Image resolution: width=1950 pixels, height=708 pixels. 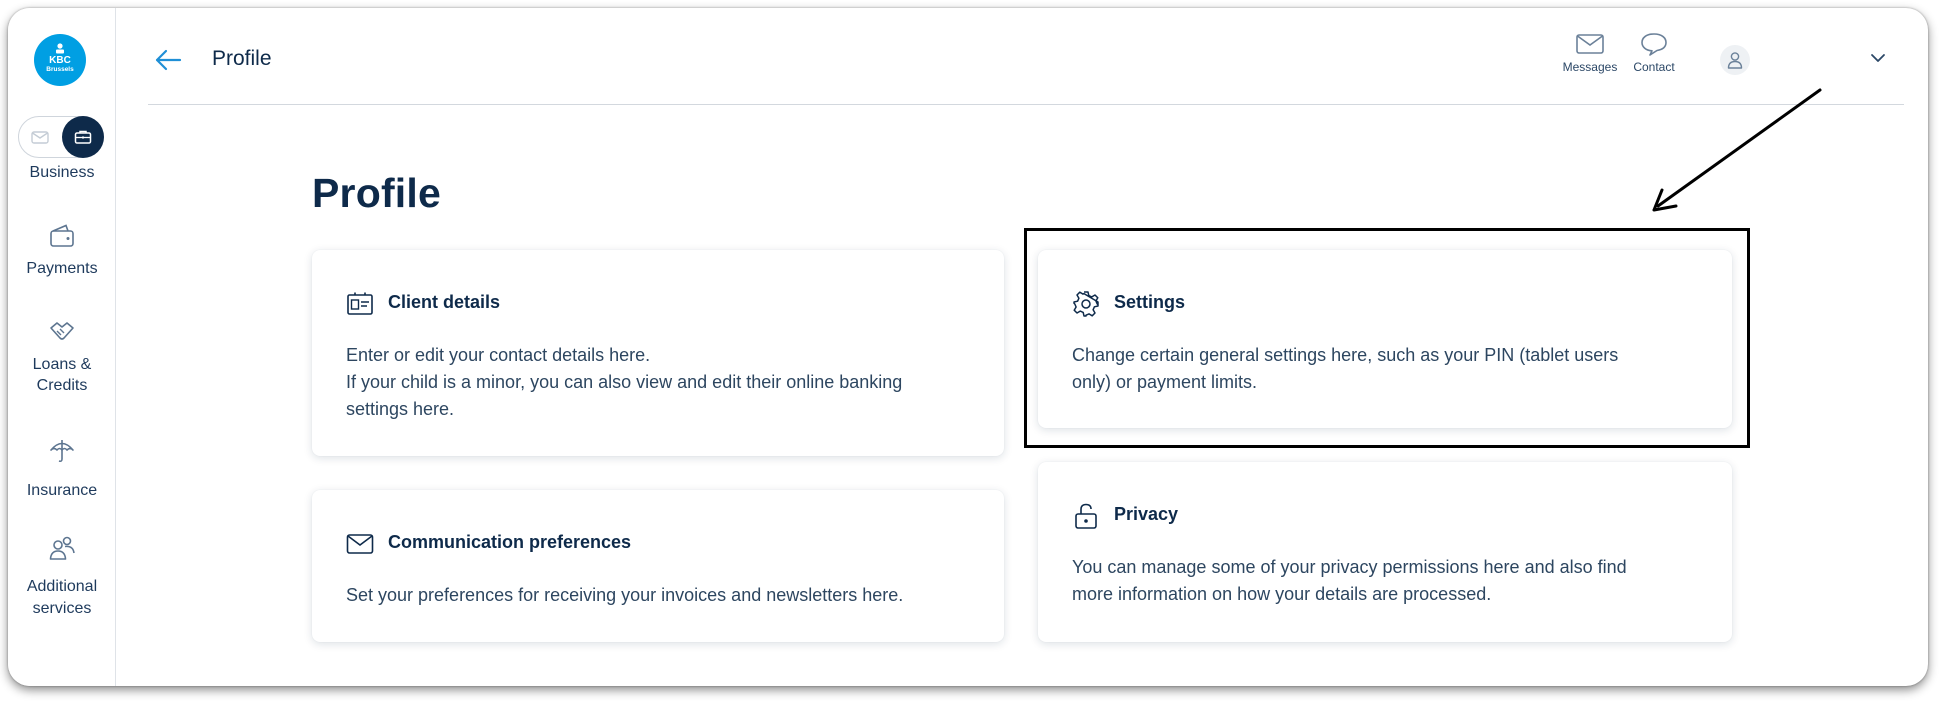 I want to click on page-title: Profile, so click(x=376, y=193).